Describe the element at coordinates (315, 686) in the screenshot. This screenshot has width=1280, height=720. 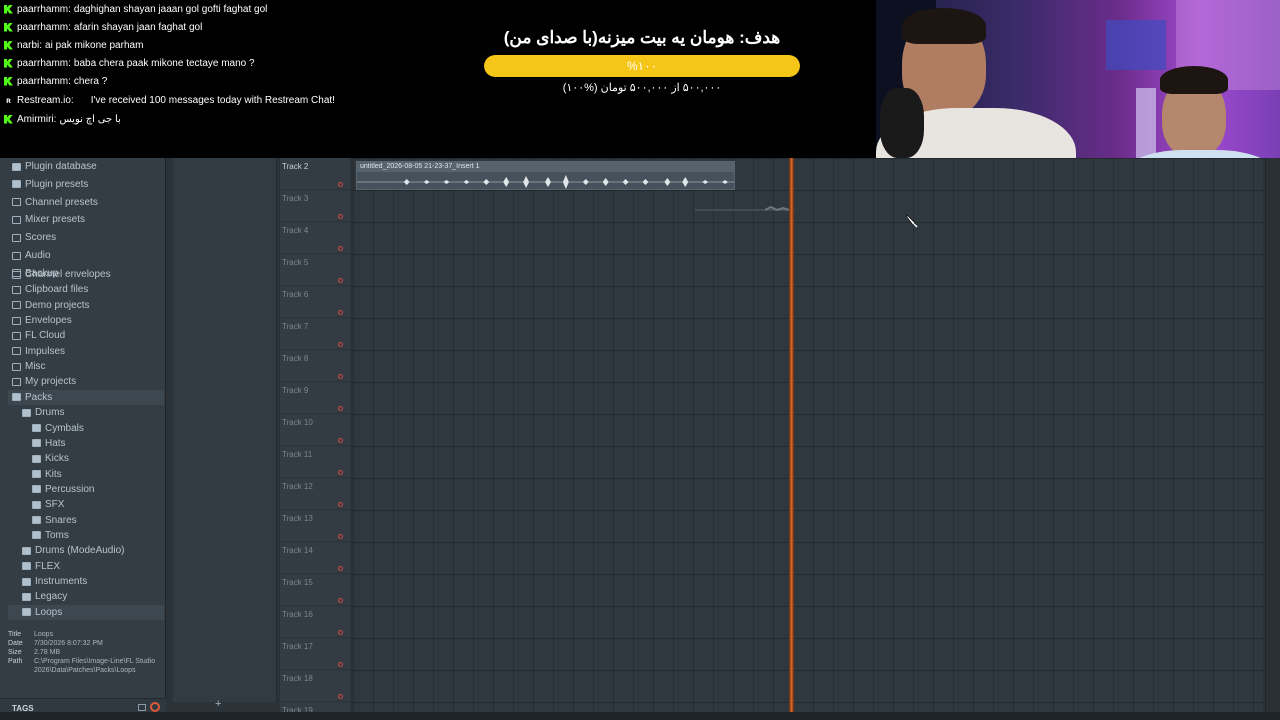
I see `track-header: Track 18` at that location.